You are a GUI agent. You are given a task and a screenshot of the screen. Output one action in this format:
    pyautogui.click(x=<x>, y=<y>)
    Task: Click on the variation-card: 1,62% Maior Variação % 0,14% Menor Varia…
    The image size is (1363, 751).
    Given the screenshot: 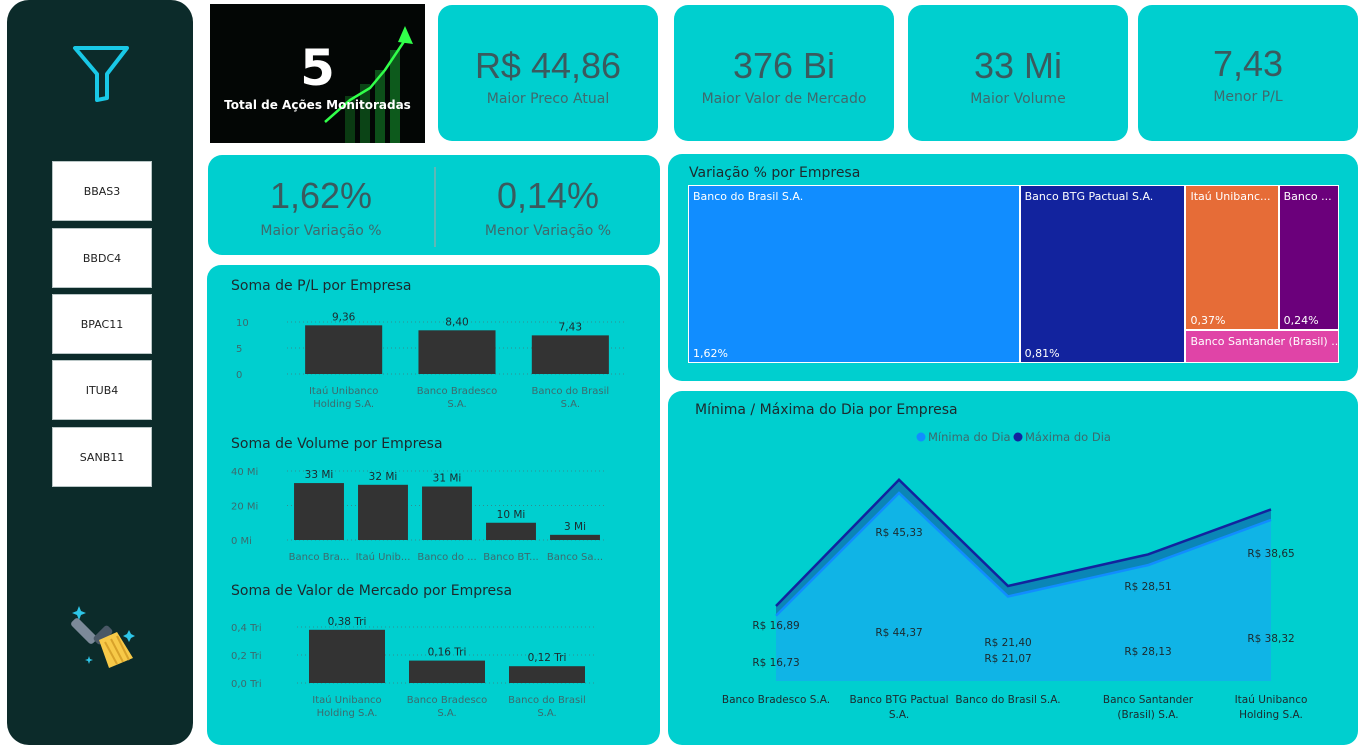 What is the action you would take?
    pyautogui.click(x=434, y=205)
    